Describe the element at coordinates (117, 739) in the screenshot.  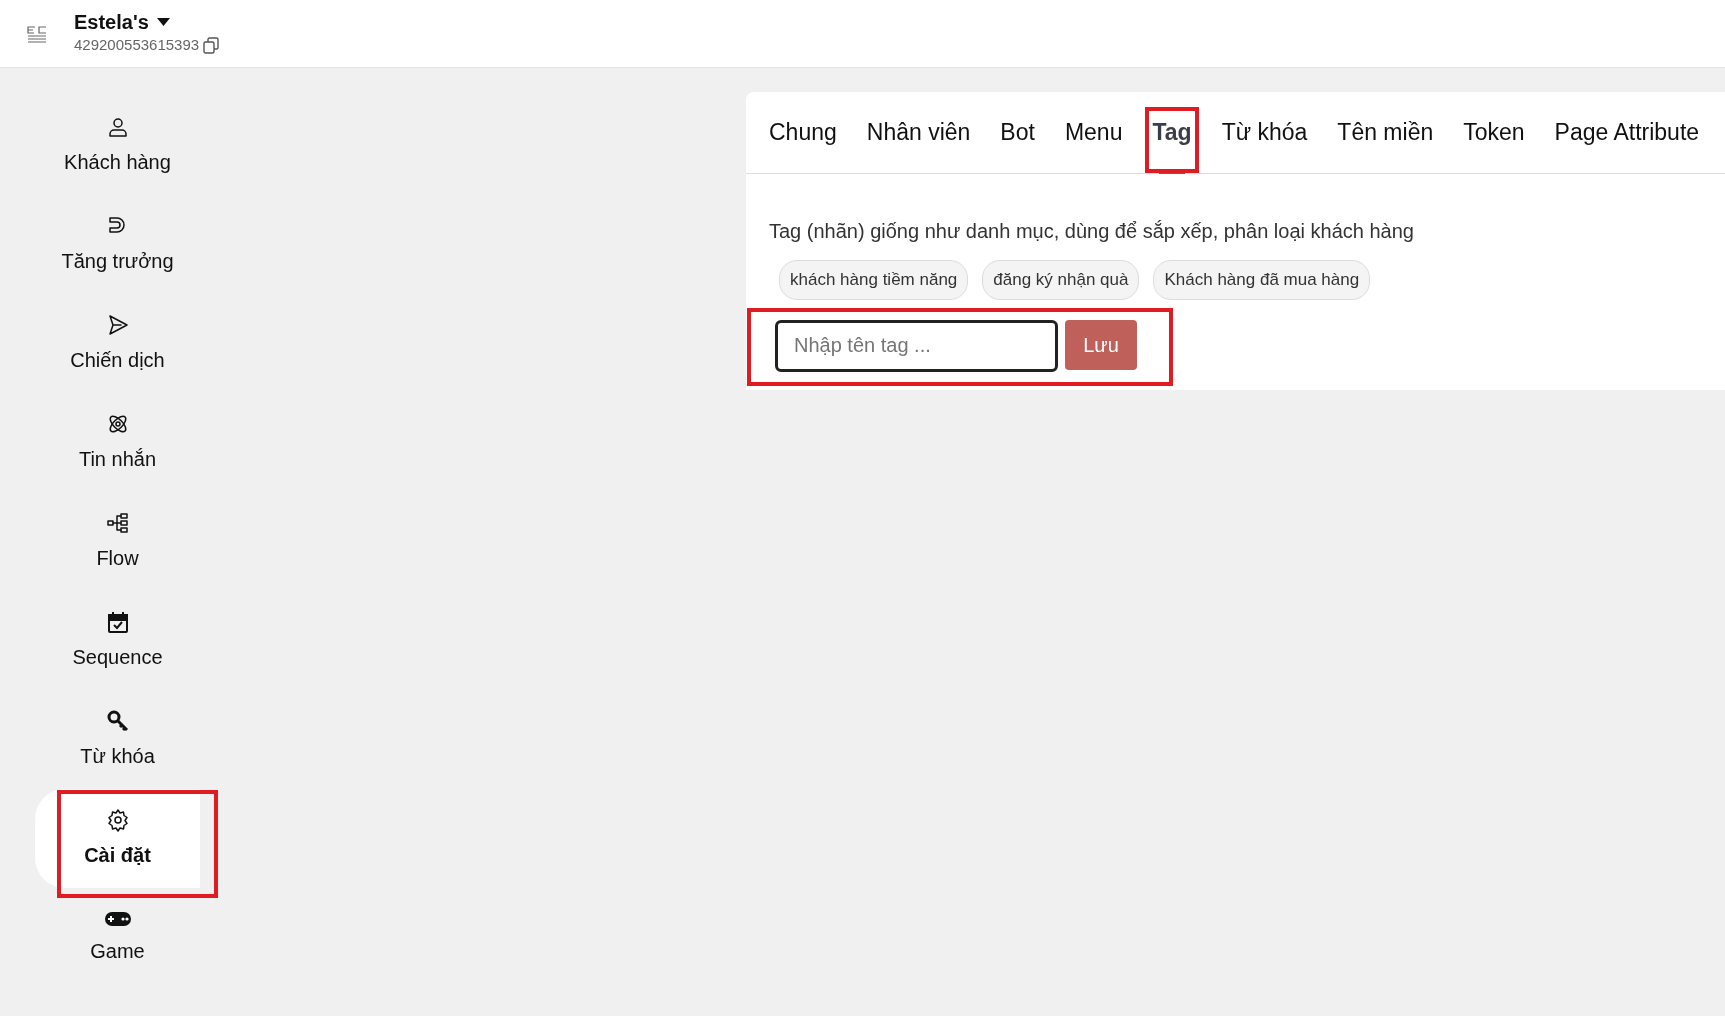
I see `sidebar-item: Từ khóa` at that location.